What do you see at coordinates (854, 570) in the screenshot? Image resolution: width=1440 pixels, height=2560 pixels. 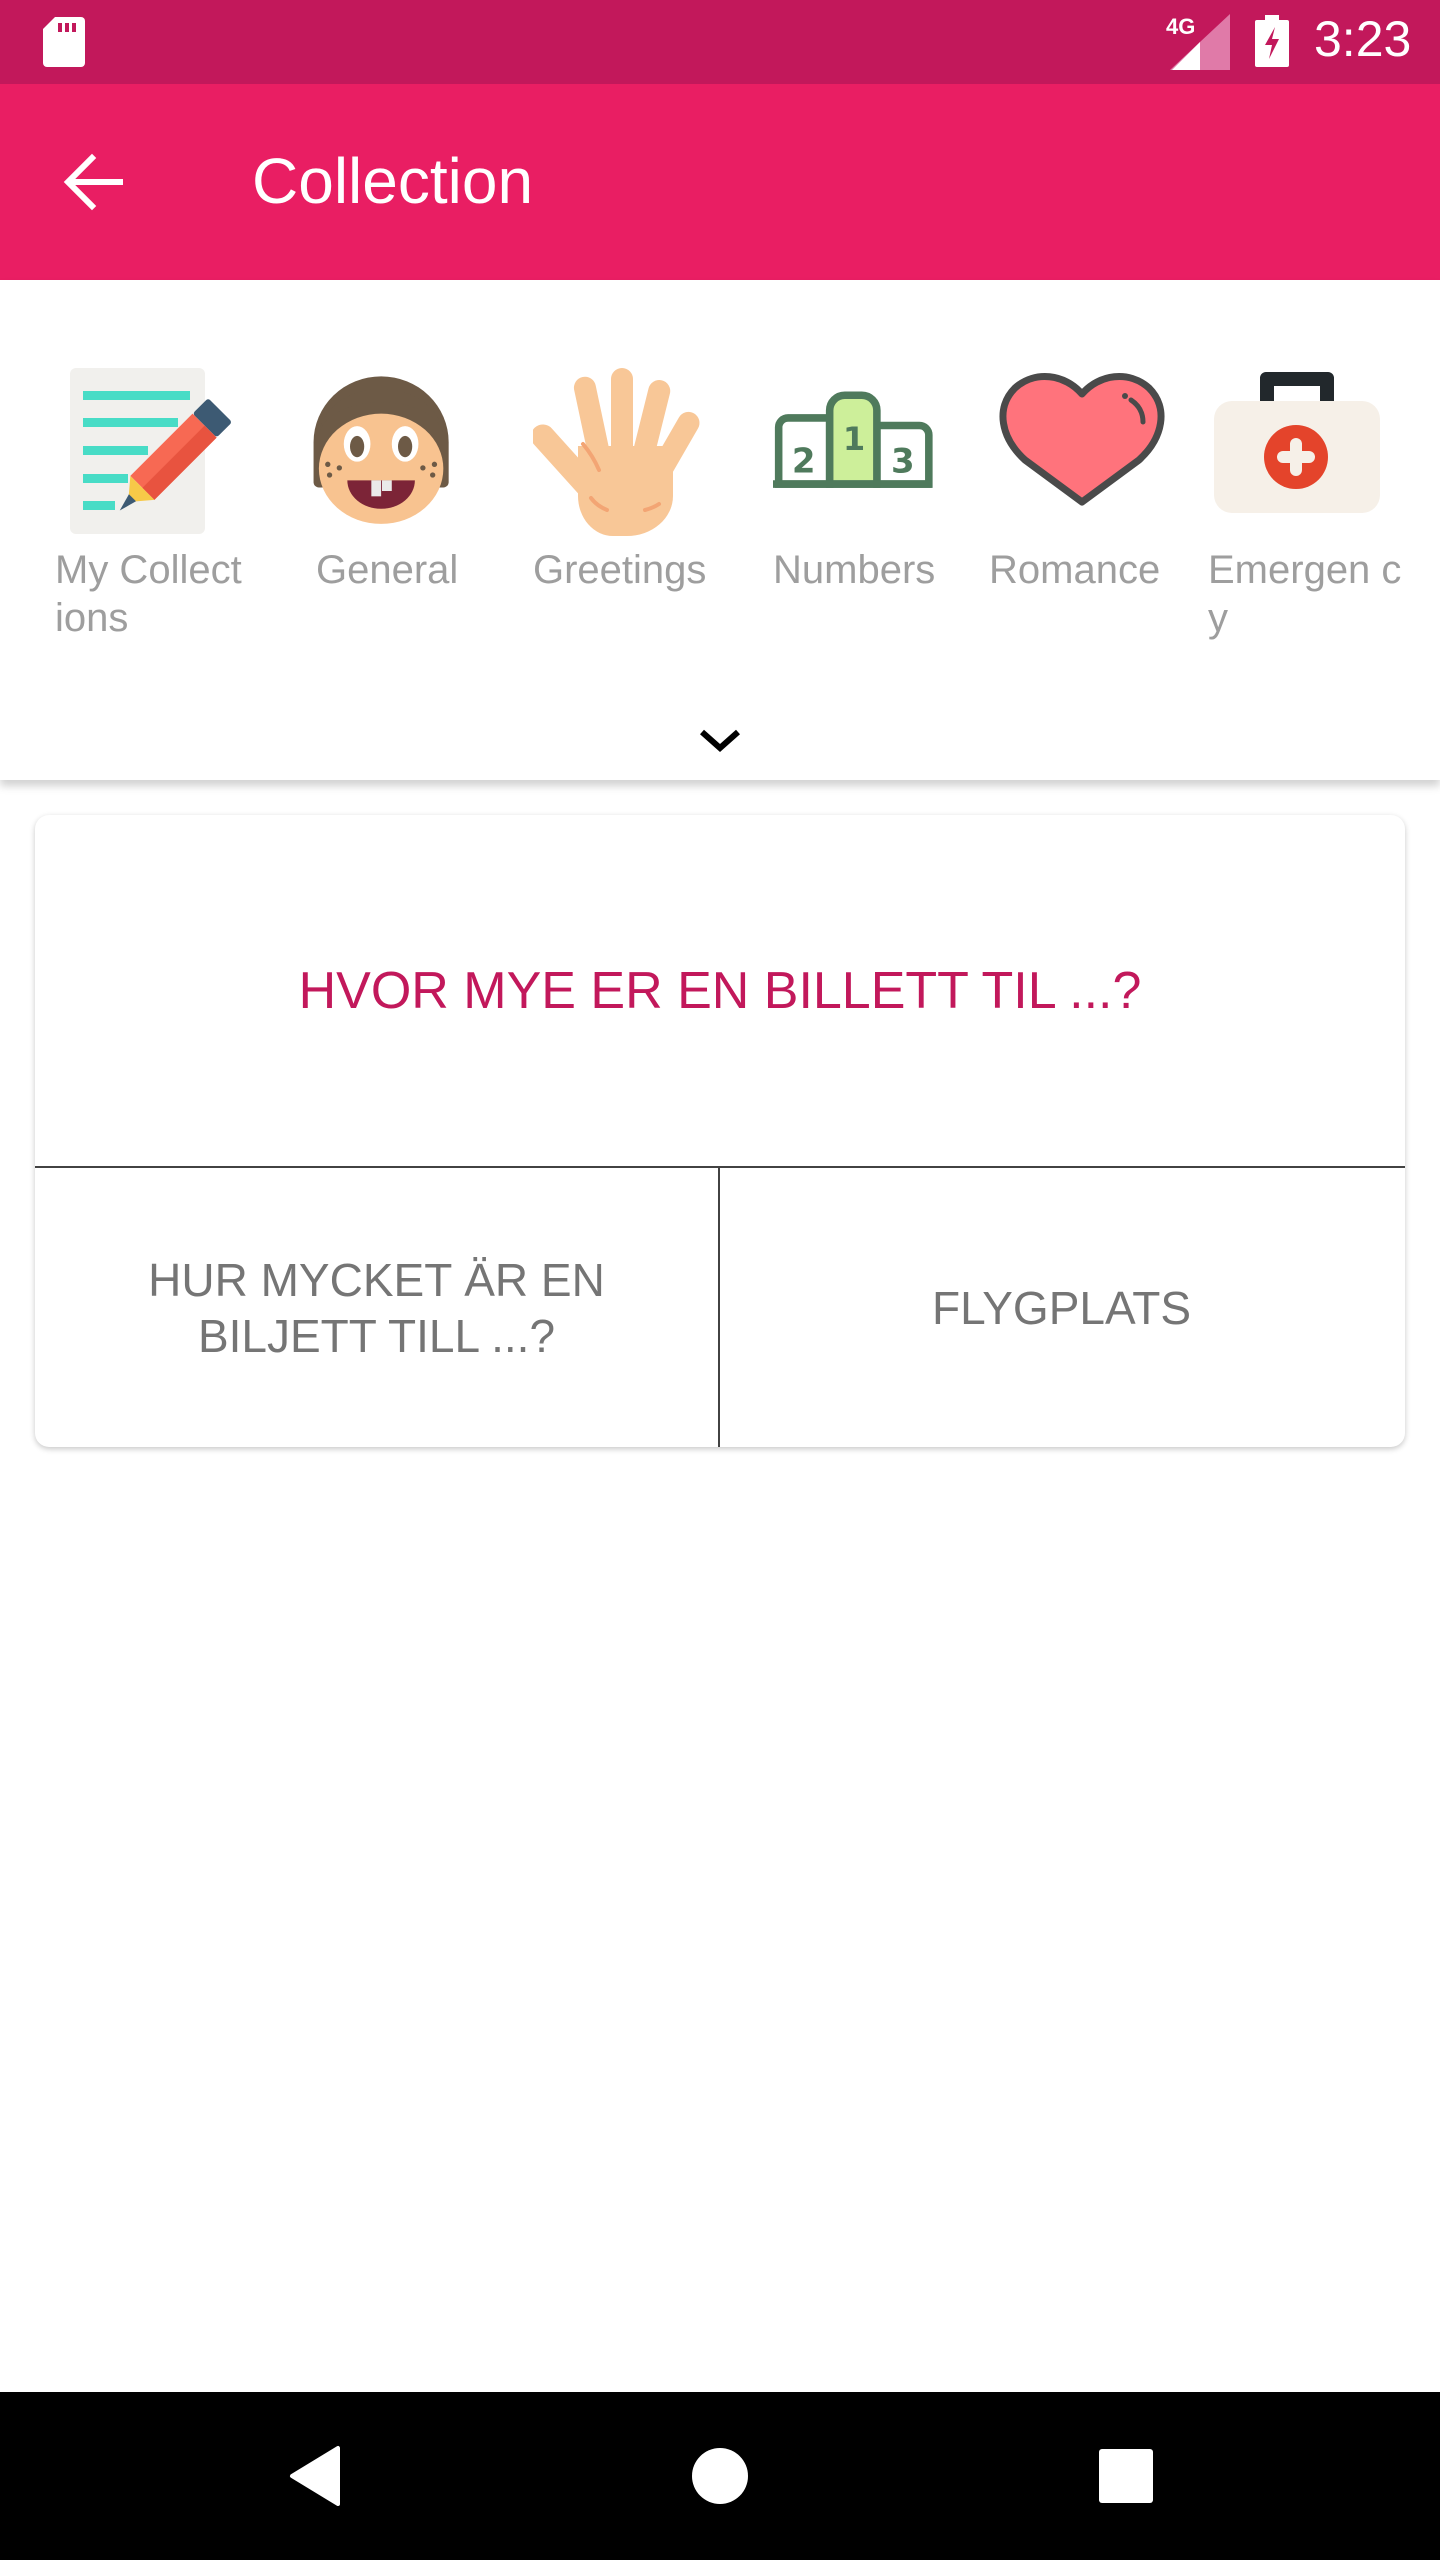 I see `category-label: Numbers` at bounding box center [854, 570].